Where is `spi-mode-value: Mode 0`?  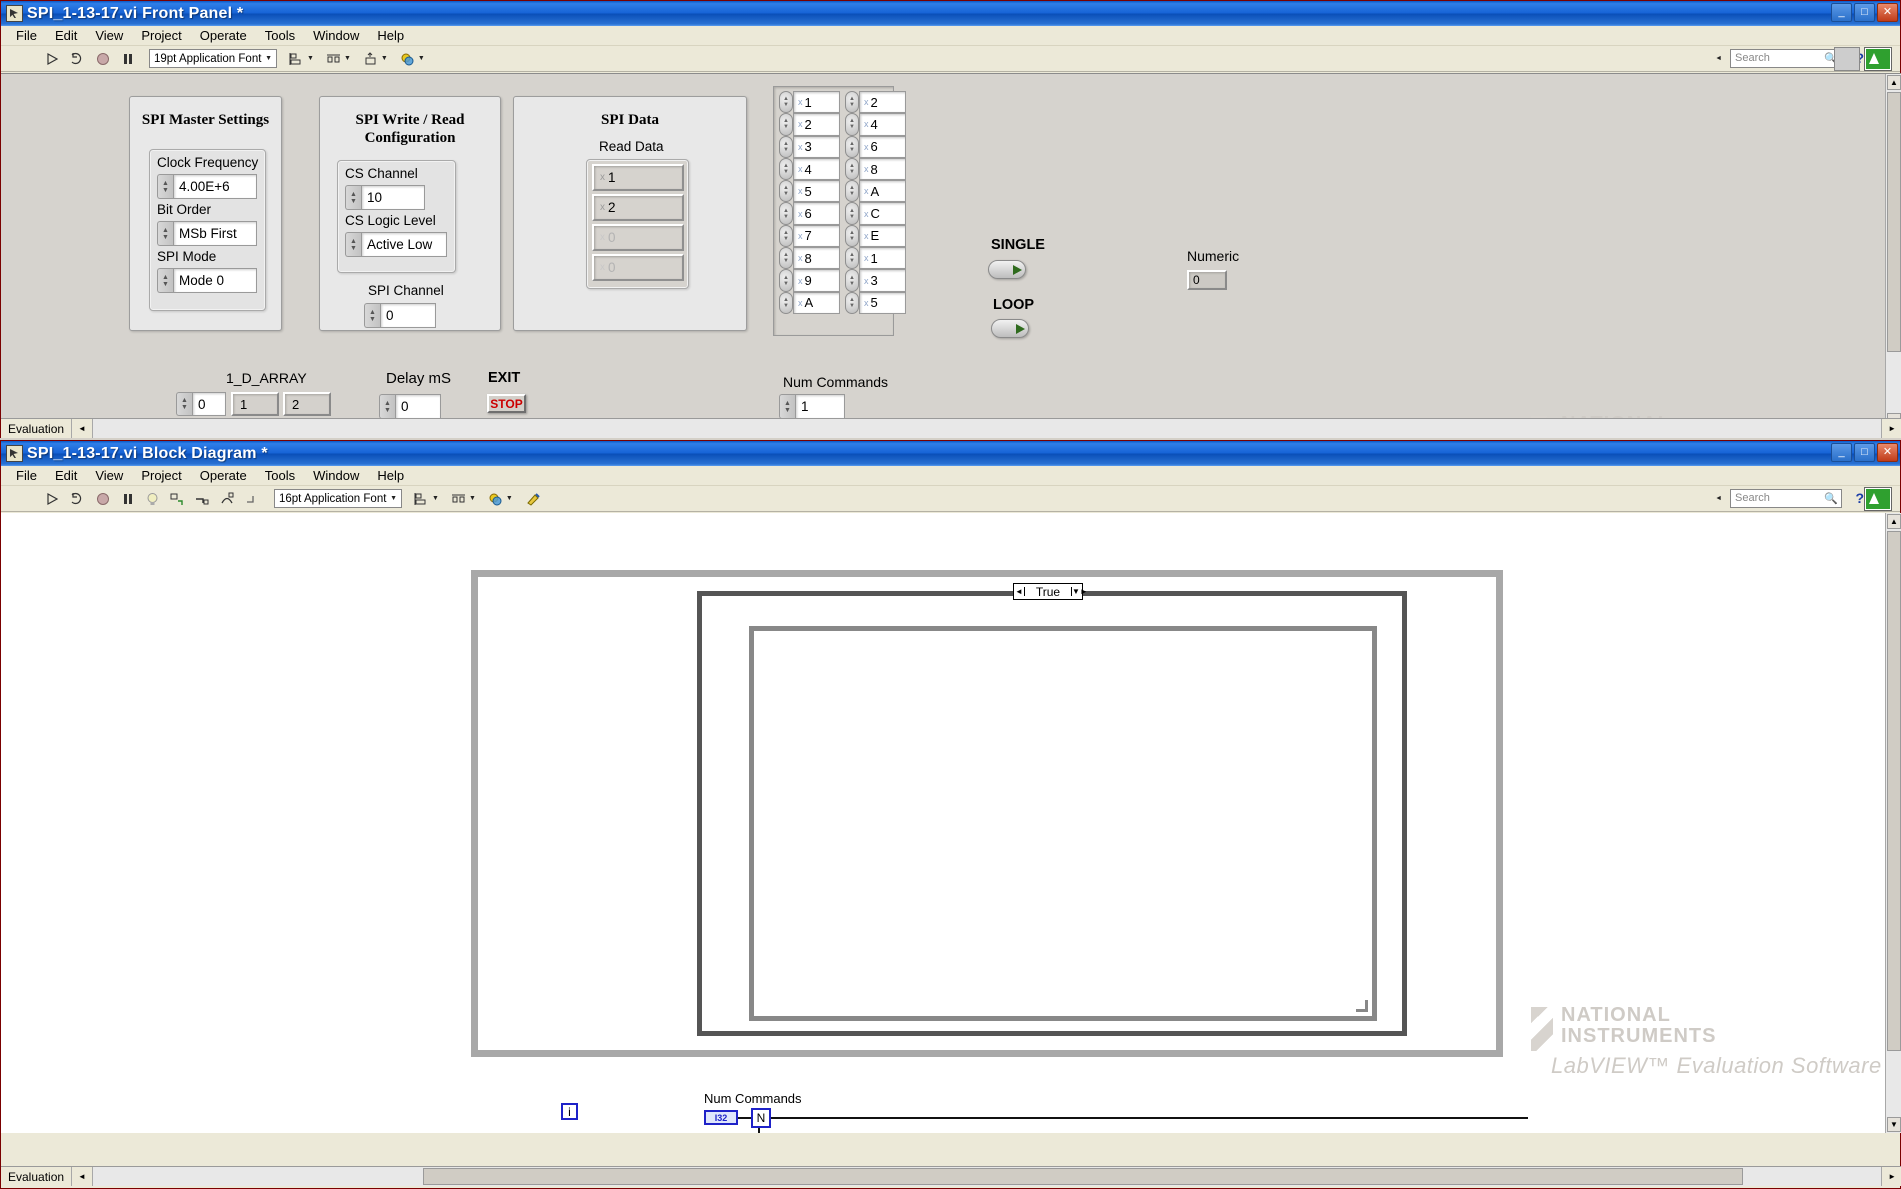 spi-mode-value: Mode 0 is located at coordinates (215, 280).